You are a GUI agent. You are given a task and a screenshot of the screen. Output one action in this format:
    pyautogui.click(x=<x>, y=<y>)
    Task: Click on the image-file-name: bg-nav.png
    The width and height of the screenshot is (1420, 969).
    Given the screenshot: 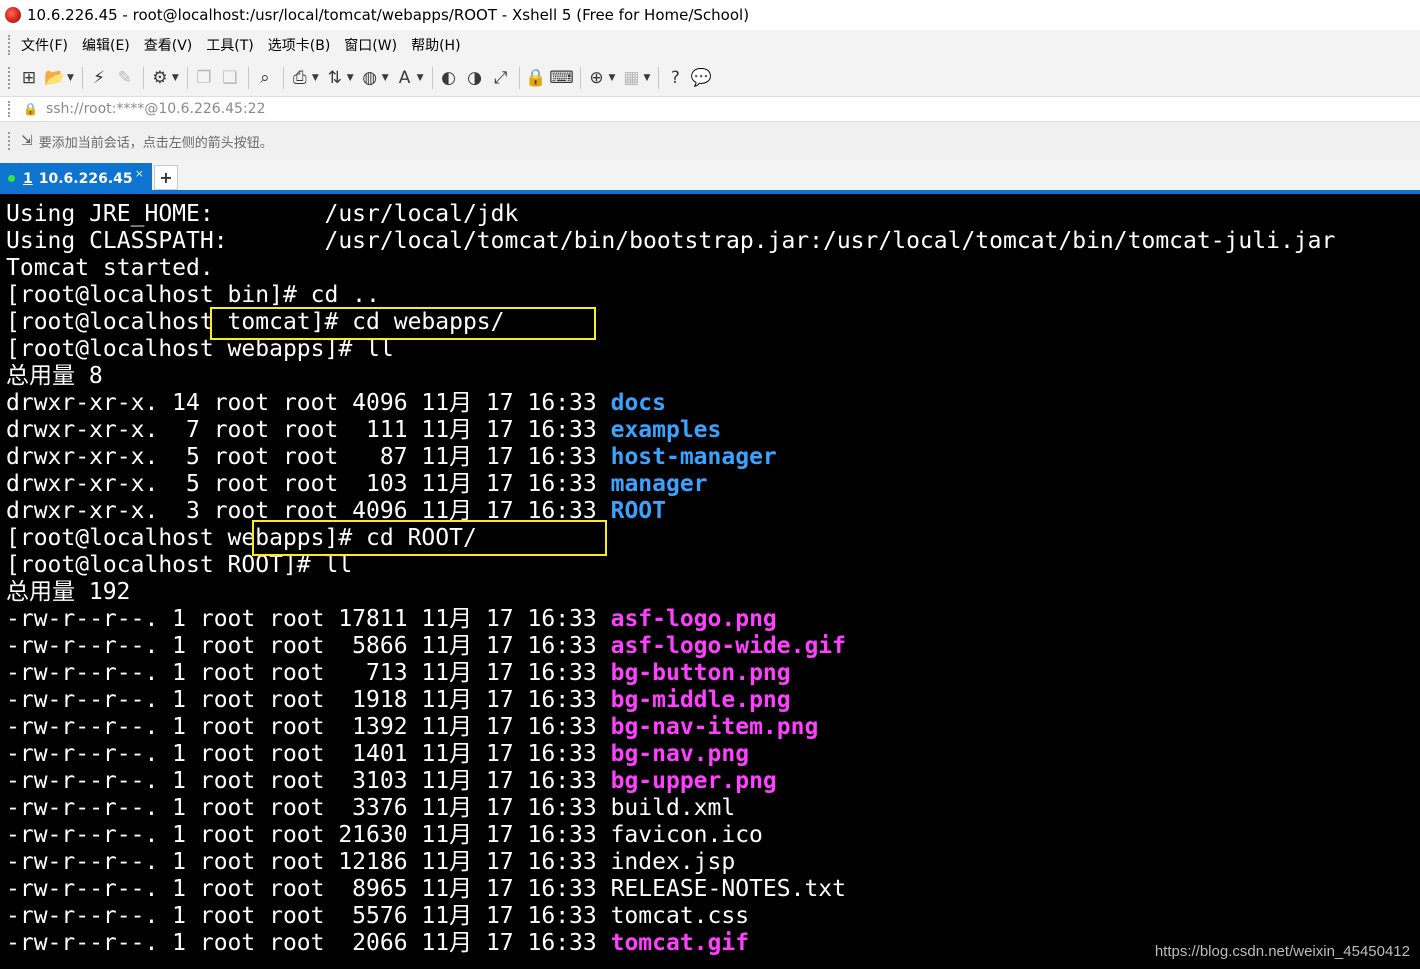 What is the action you would take?
    pyautogui.click(x=680, y=754)
    